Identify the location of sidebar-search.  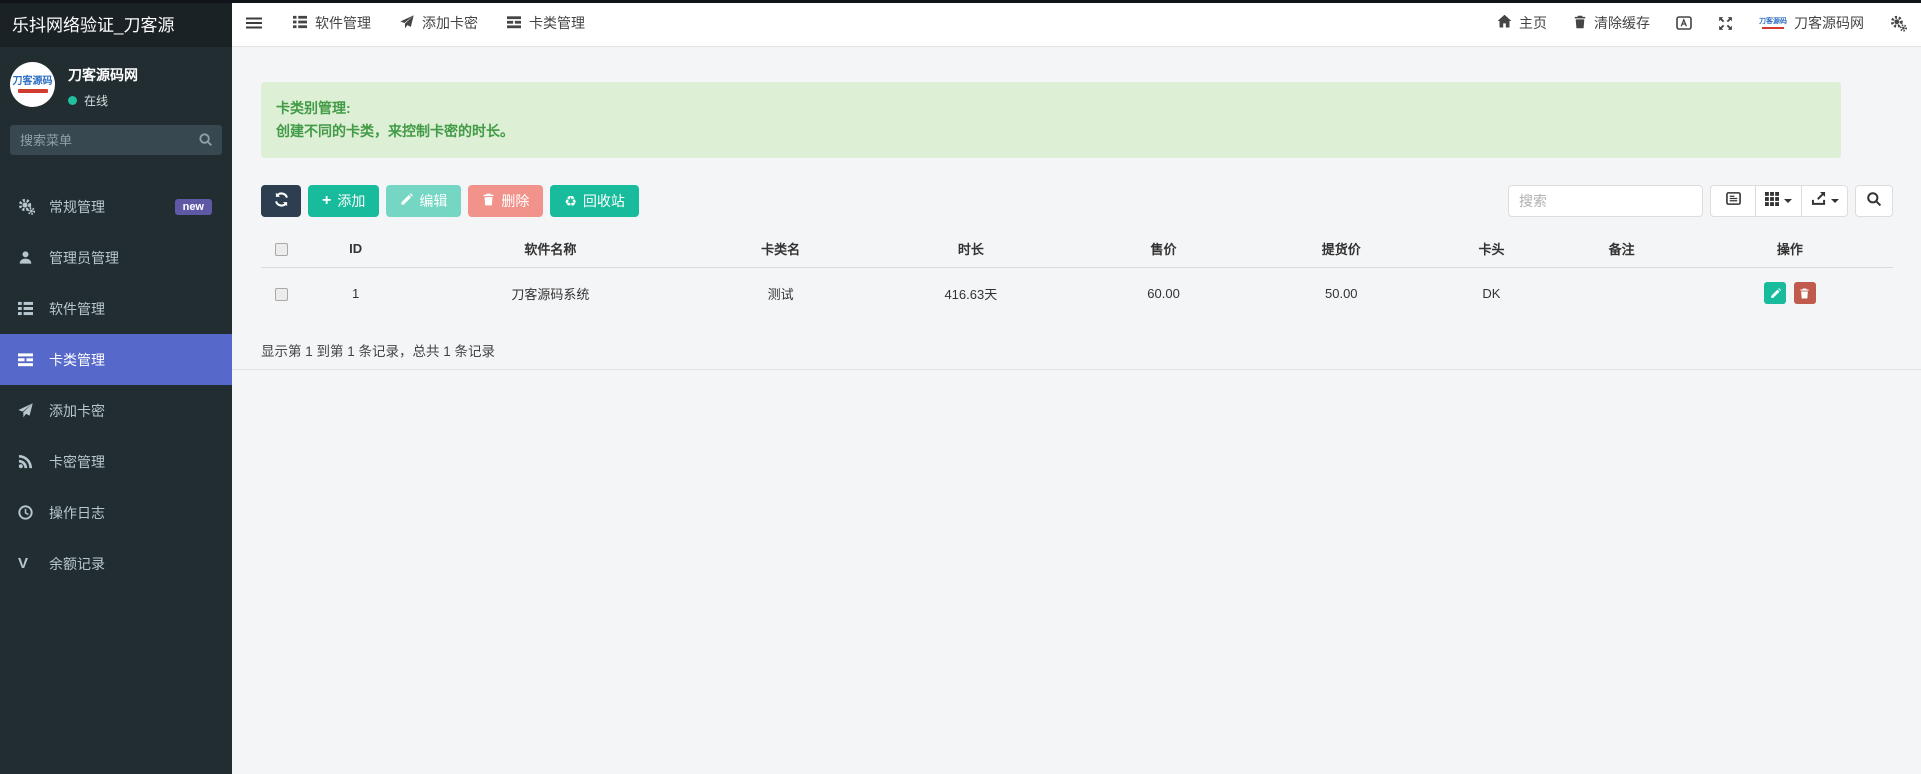
(116, 140).